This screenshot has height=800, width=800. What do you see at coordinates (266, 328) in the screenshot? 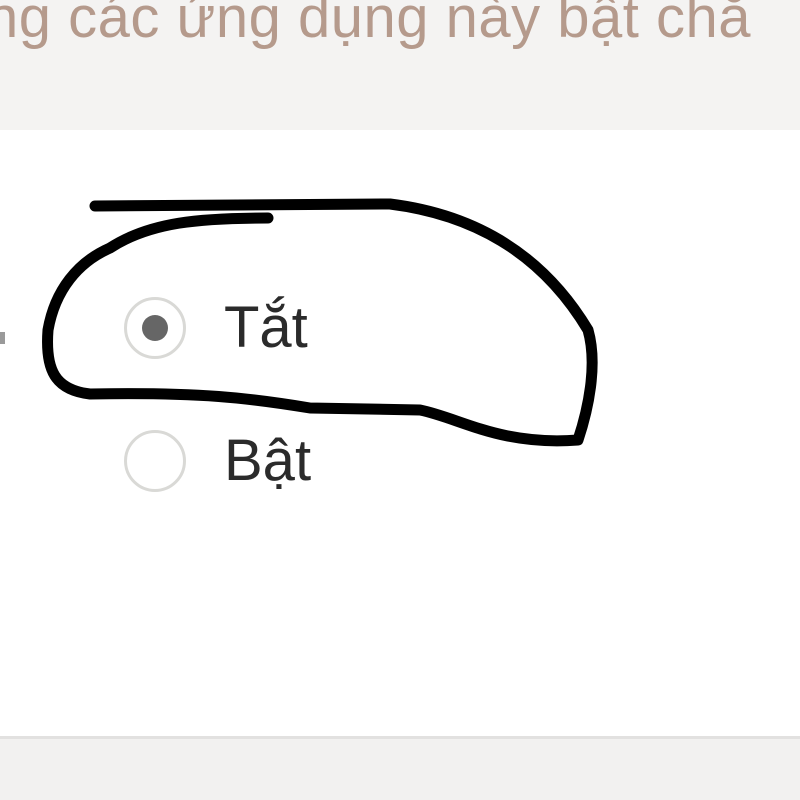
I see `radio-label-off: Tắt` at bounding box center [266, 328].